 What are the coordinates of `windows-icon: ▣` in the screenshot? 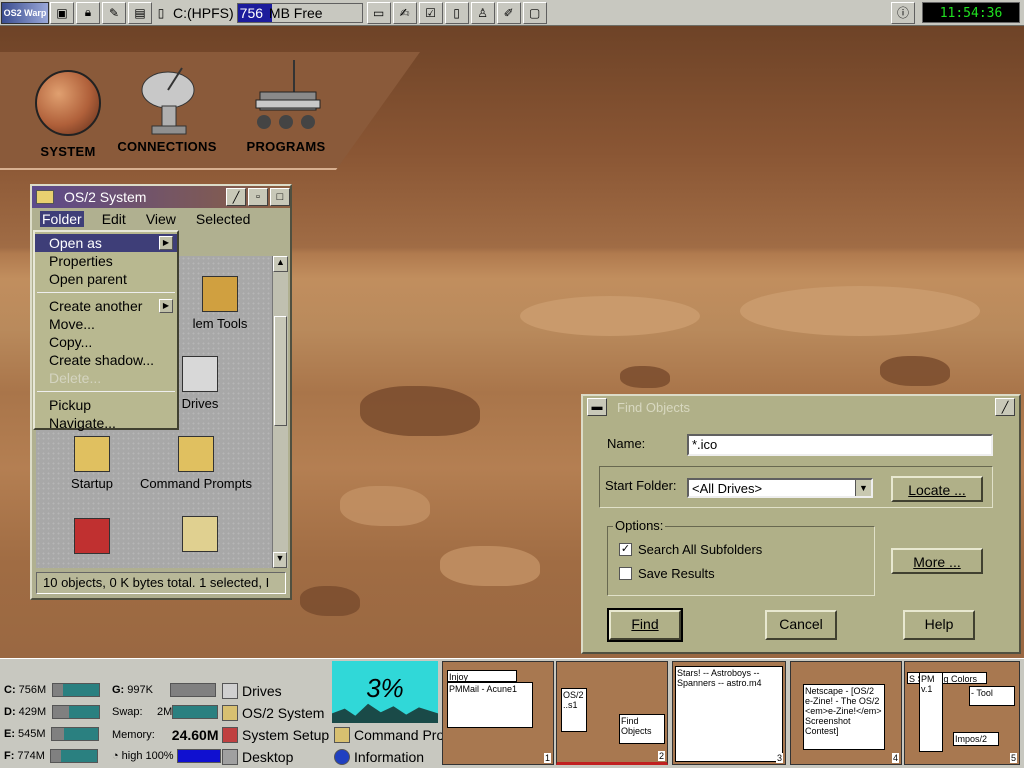 It's located at (62, 12).